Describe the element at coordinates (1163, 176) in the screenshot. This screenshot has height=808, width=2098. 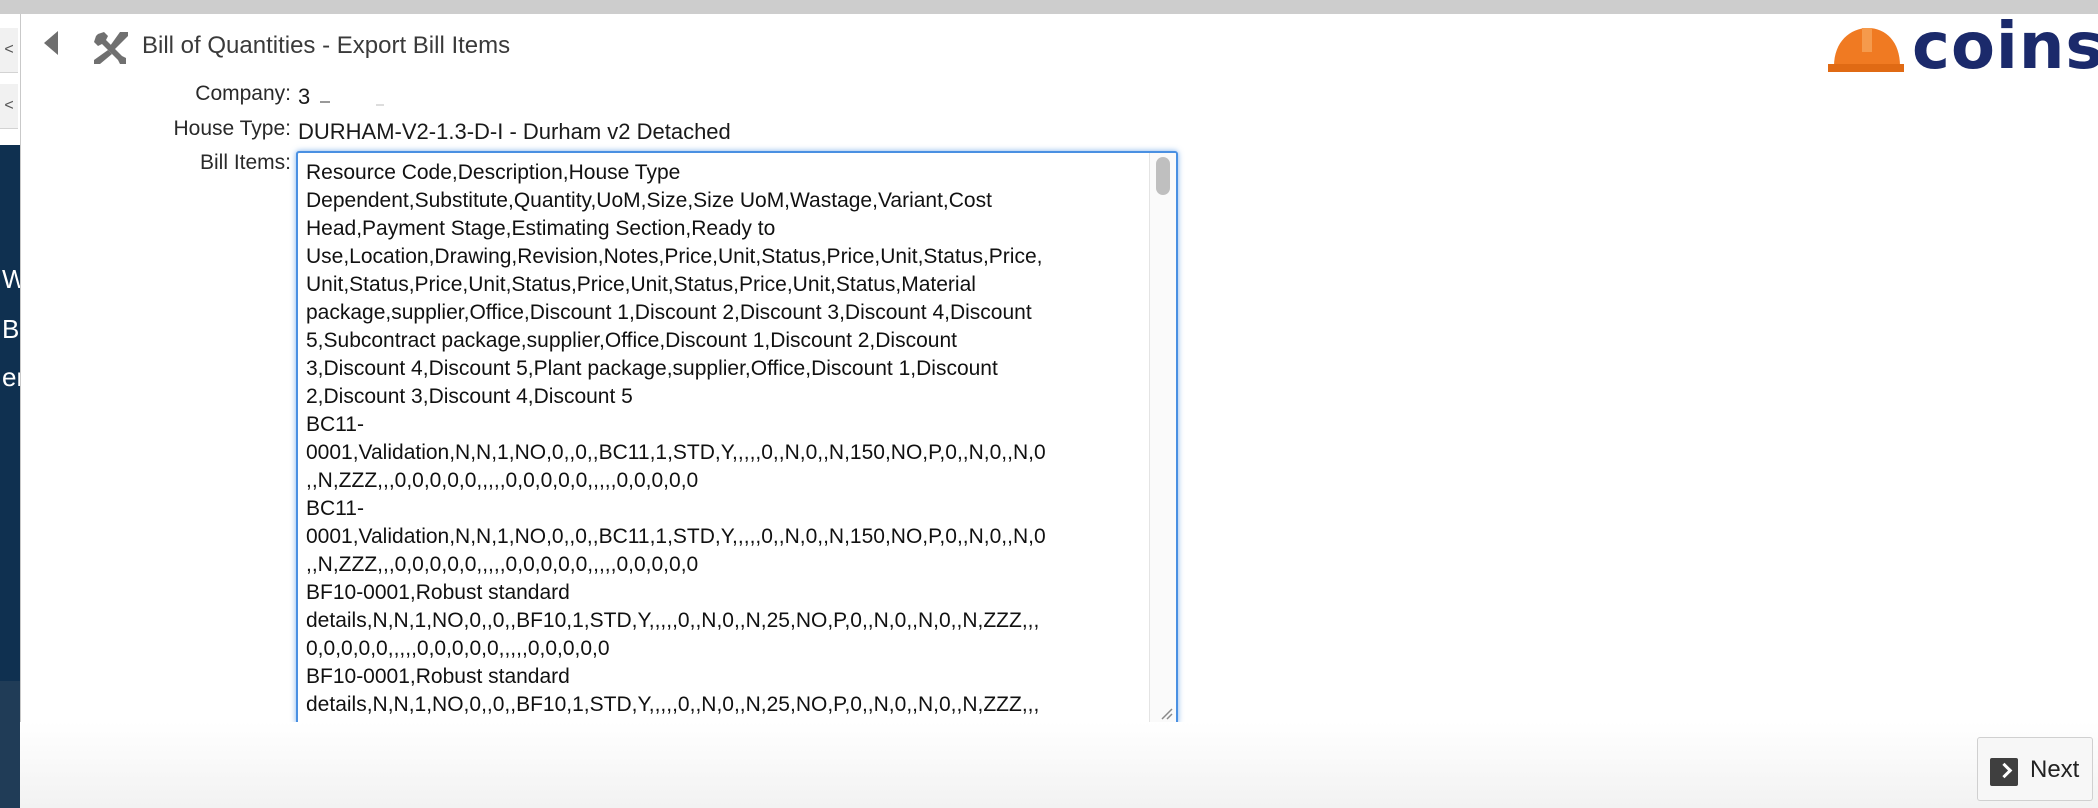
I see `scrollbar-thumb` at that location.